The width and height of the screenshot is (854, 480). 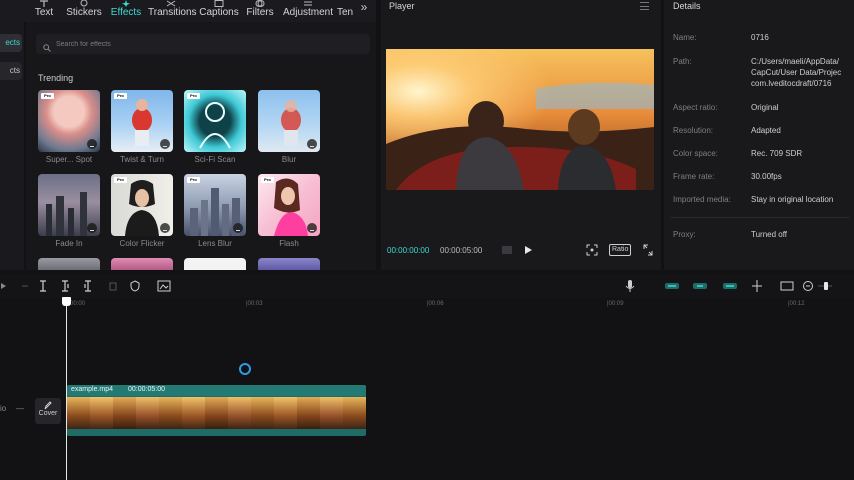 What do you see at coordinates (648, 250) in the screenshot?
I see `fullscreen-icon` at bounding box center [648, 250].